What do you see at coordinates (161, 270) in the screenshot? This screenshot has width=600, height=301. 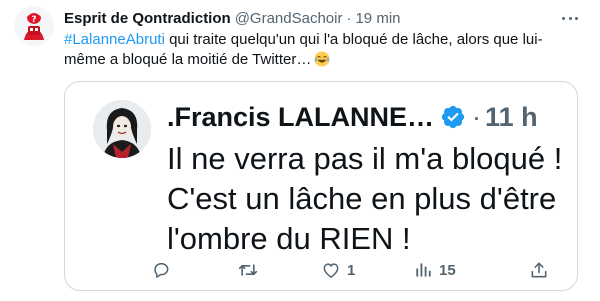 I see `reply-icon` at bounding box center [161, 270].